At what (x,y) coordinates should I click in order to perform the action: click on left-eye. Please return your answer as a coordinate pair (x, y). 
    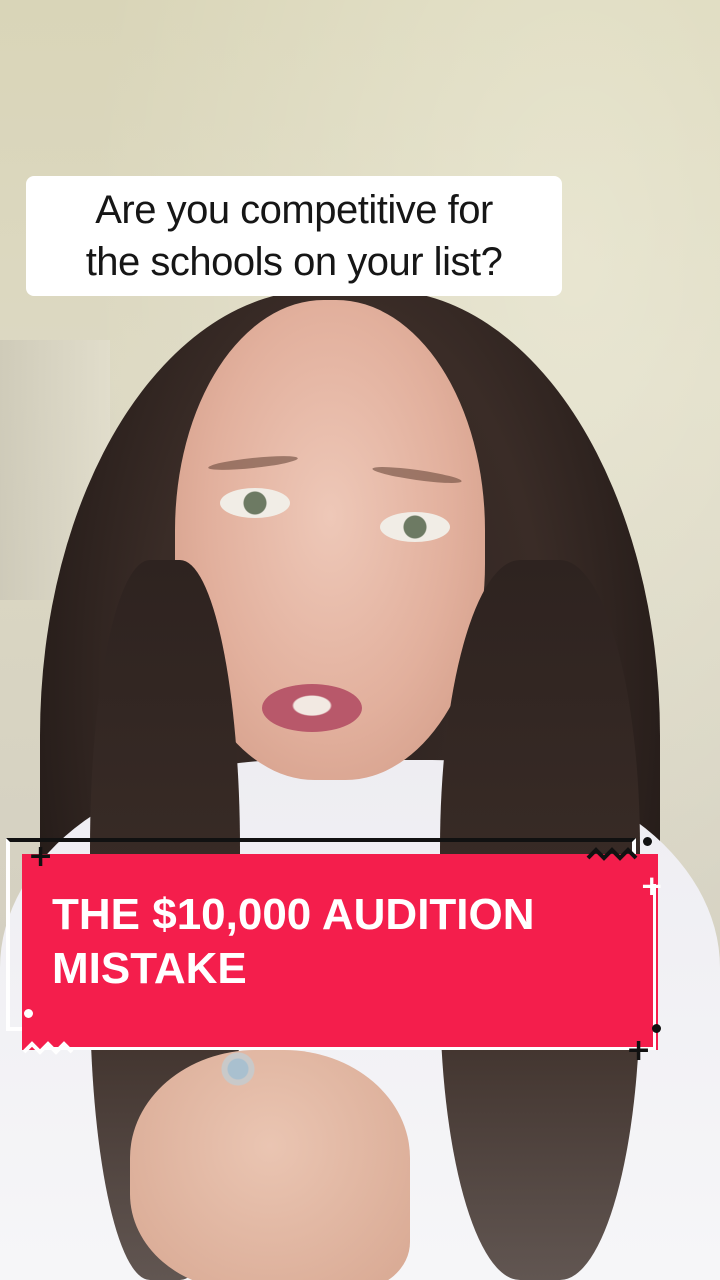
    Looking at the image, I should click on (255, 503).